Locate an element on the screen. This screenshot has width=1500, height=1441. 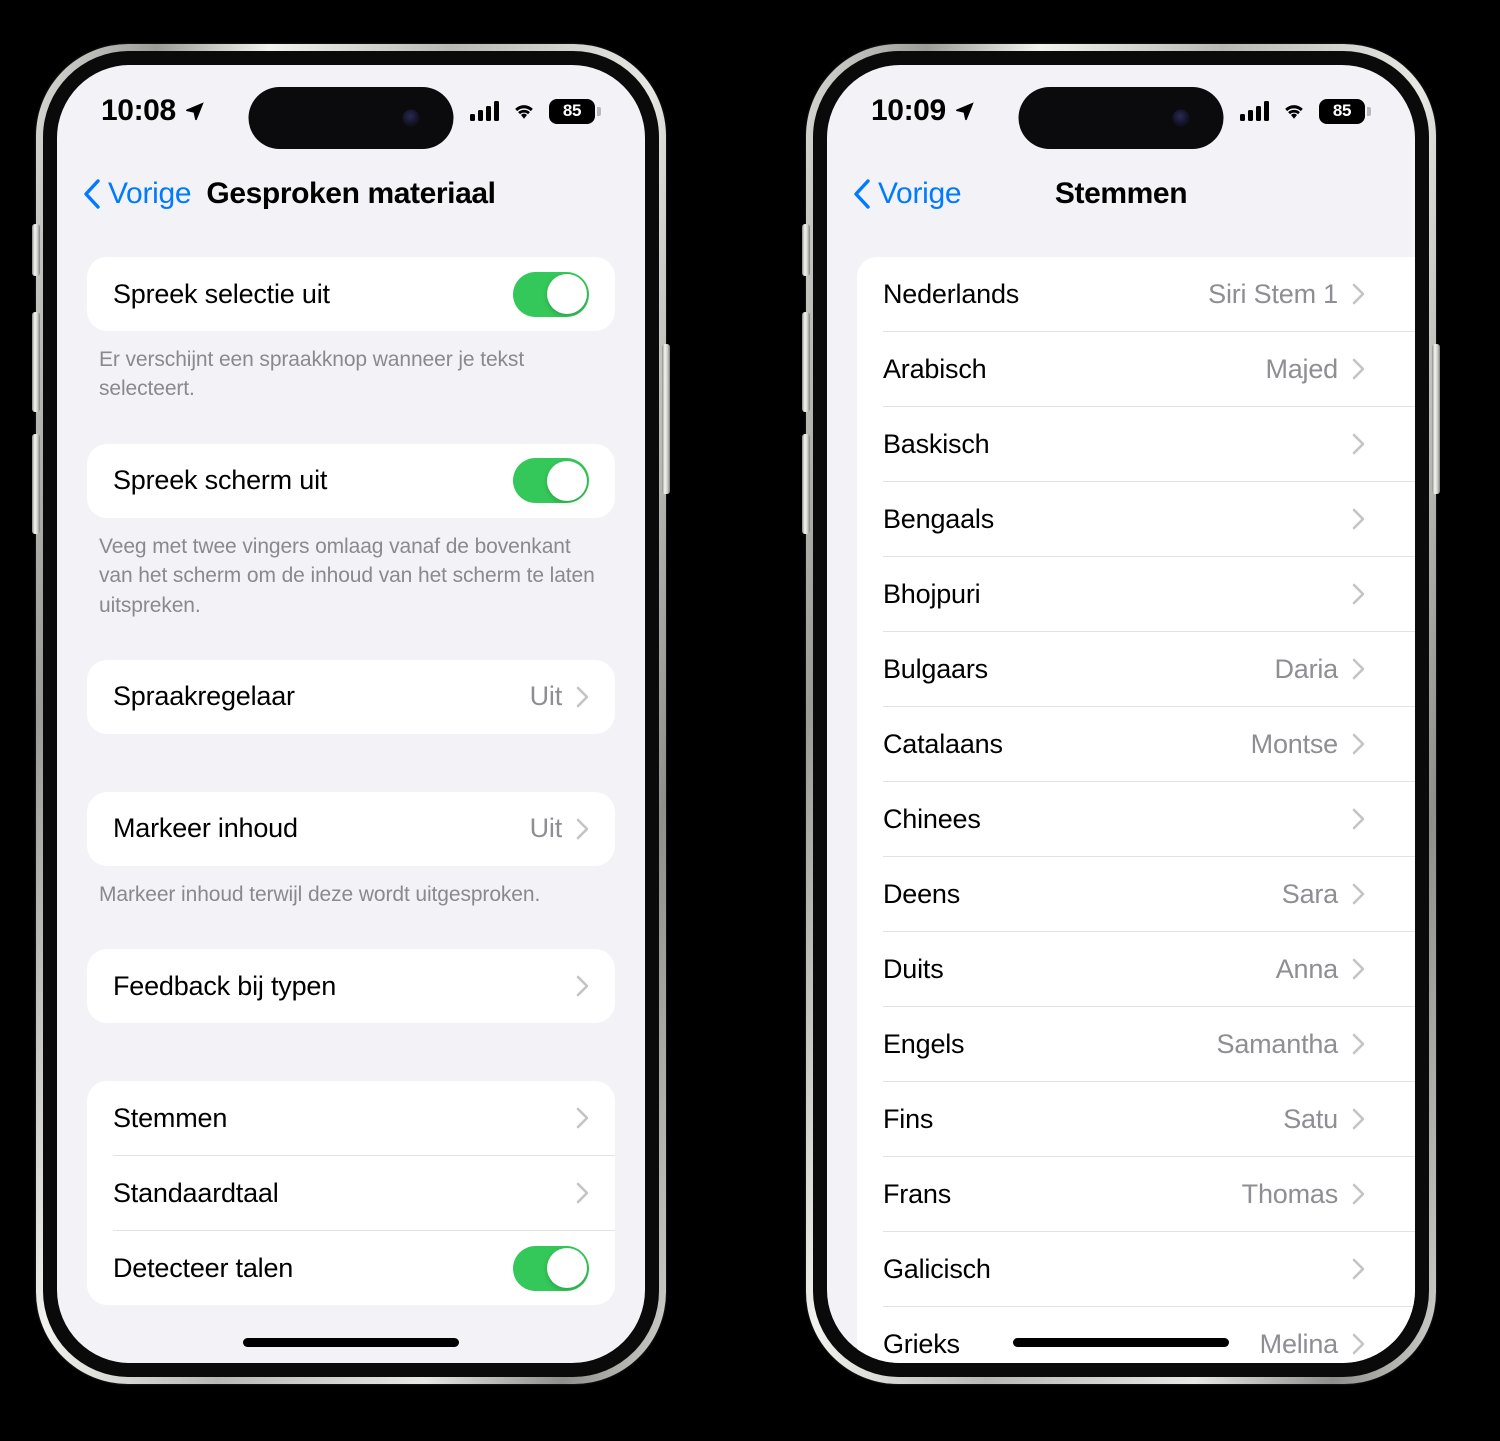
language-name: Arabisch is located at coordinates (935, 368).